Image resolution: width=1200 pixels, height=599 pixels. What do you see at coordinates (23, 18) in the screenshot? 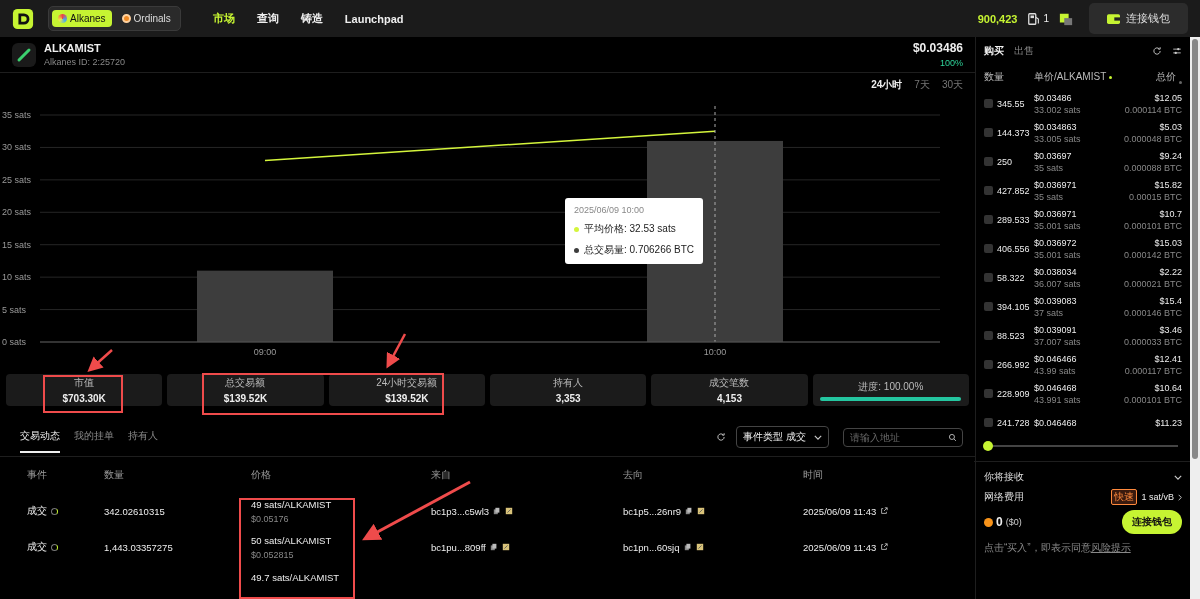
I see `logo-icon` at bounding box center [23, 18].